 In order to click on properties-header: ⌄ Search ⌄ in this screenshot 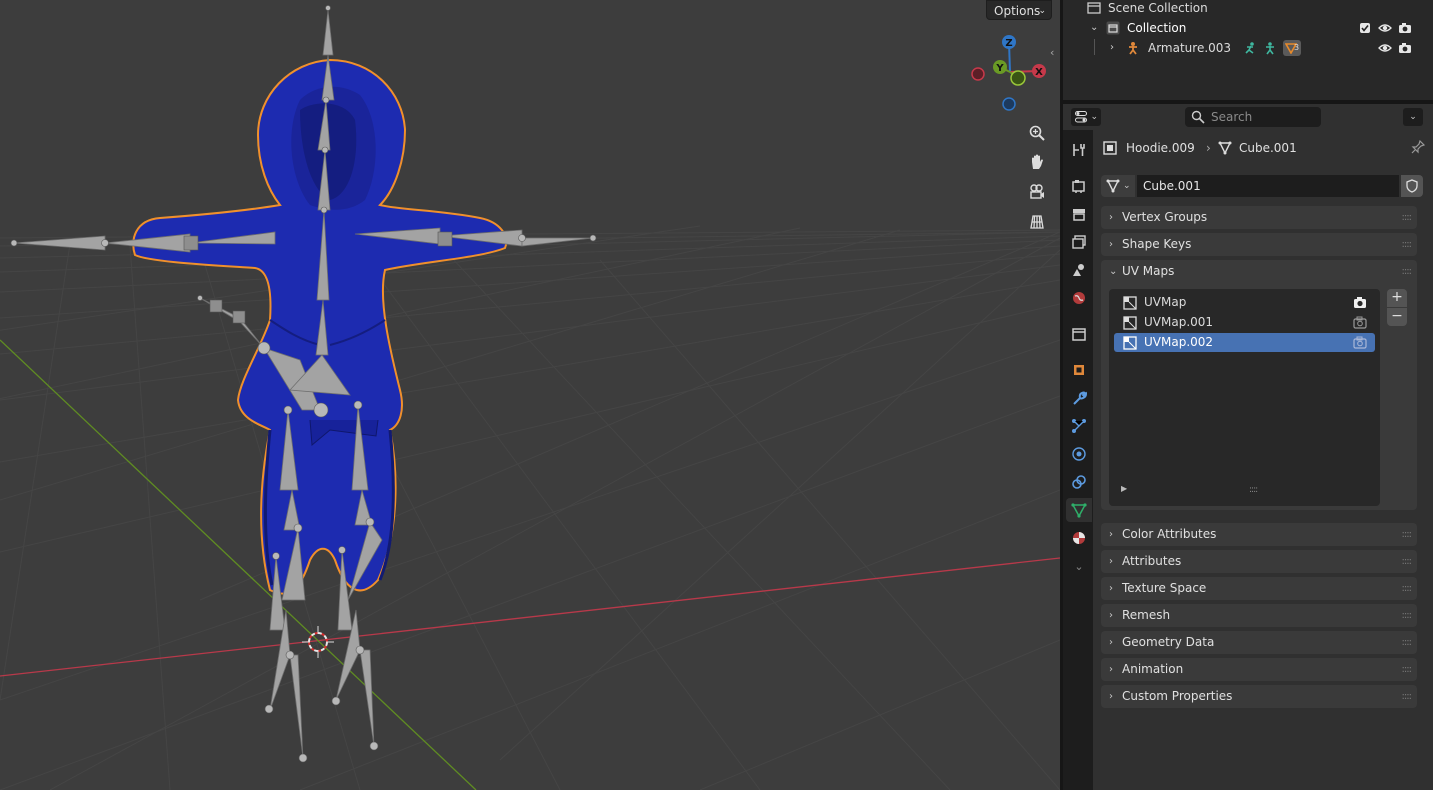, I will do `click(1248, 117)`.